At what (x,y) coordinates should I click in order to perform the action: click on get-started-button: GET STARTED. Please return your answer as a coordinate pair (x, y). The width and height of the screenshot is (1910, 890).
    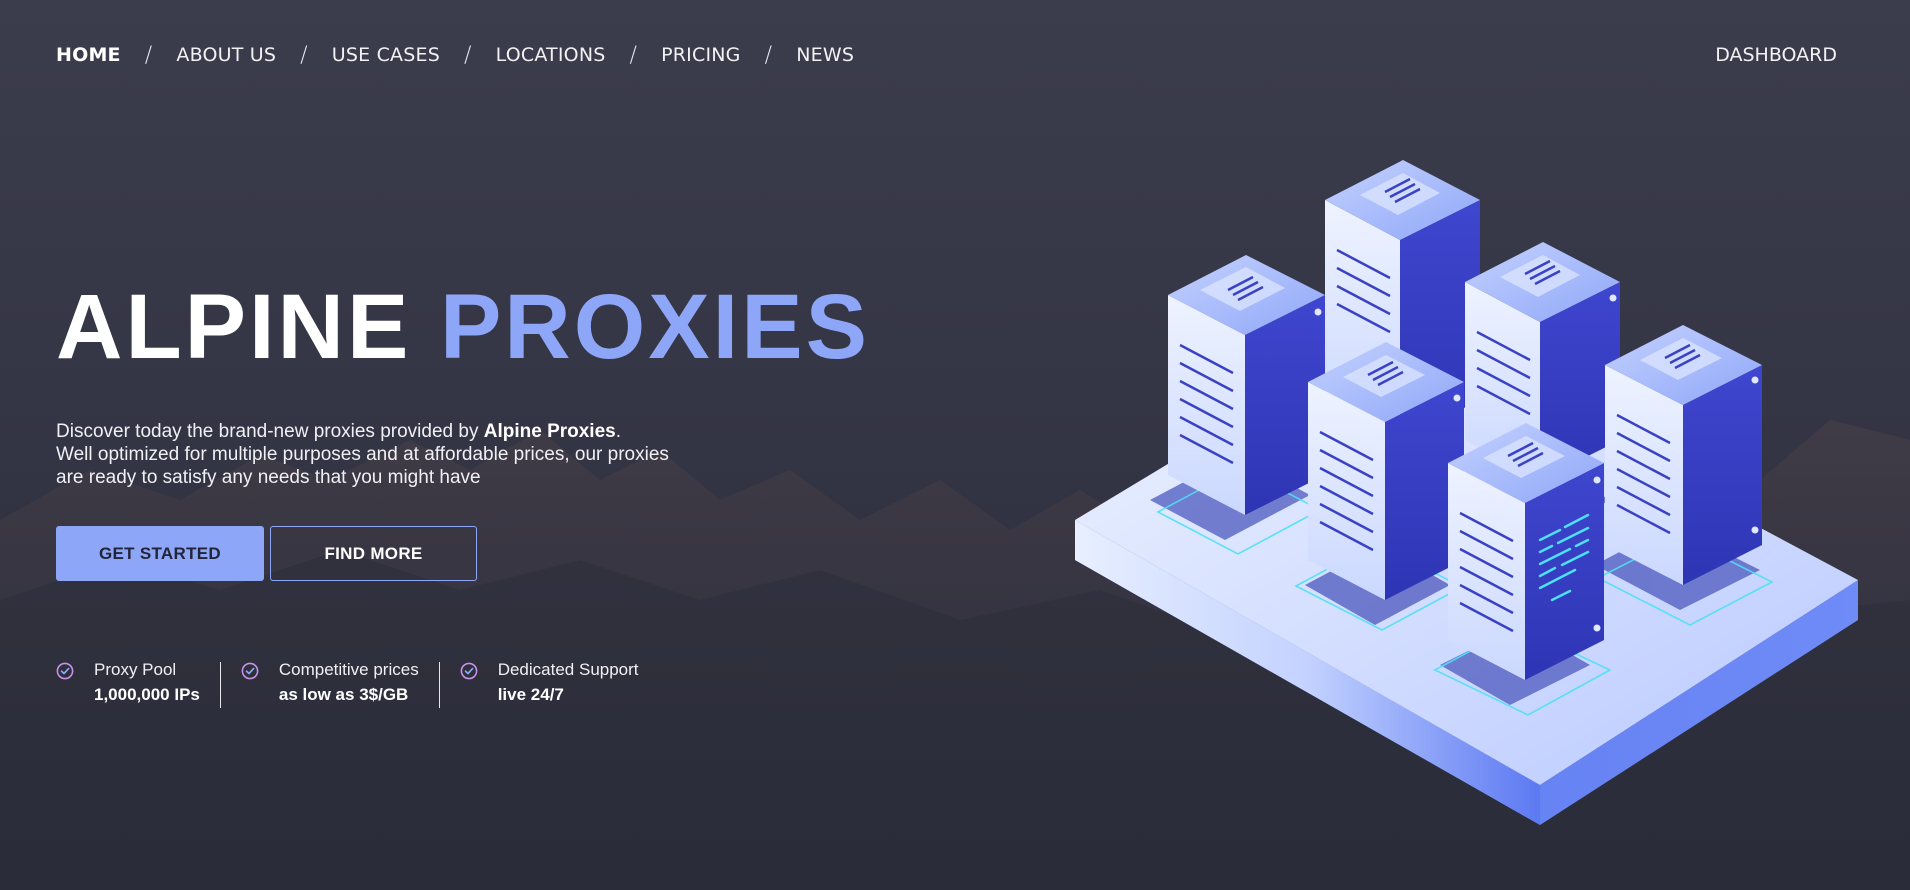
    Looking at the image, I should click on (160, 553).